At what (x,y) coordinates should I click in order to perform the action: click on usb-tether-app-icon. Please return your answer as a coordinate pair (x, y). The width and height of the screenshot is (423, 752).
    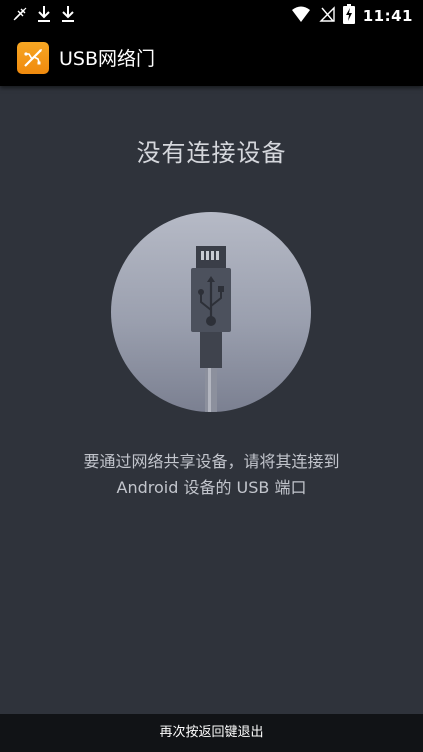
    Looking at the image, I should click on (33, 58).